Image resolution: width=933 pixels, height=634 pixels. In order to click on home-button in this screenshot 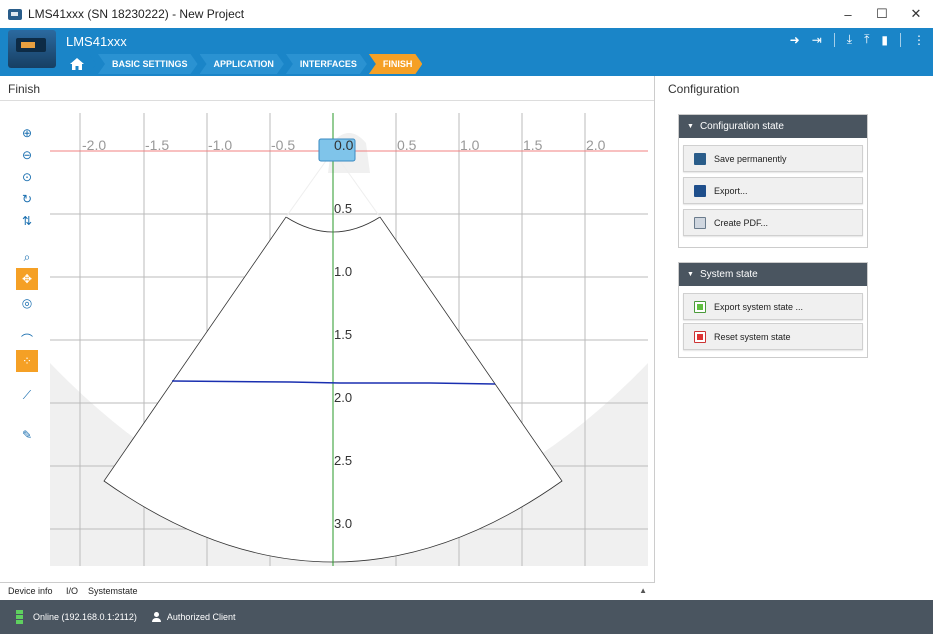, I will do `click(79, 64)`.